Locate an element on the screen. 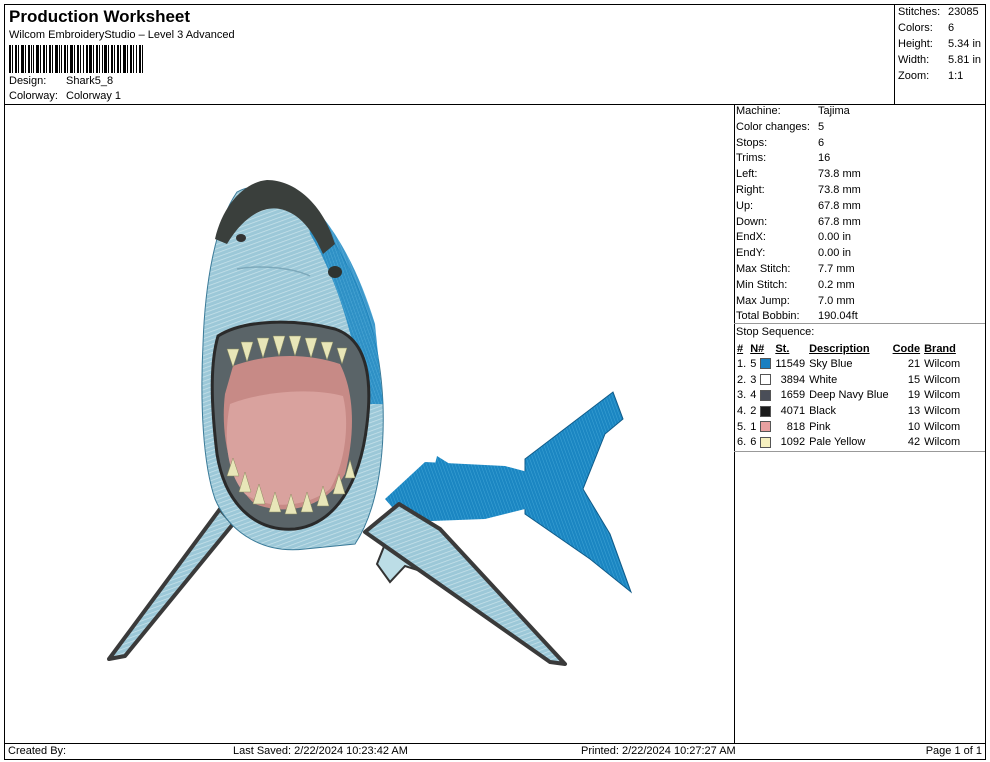  machine-info-row: Total Bobbin: 190.04ft is located at coordinates (797, 316).